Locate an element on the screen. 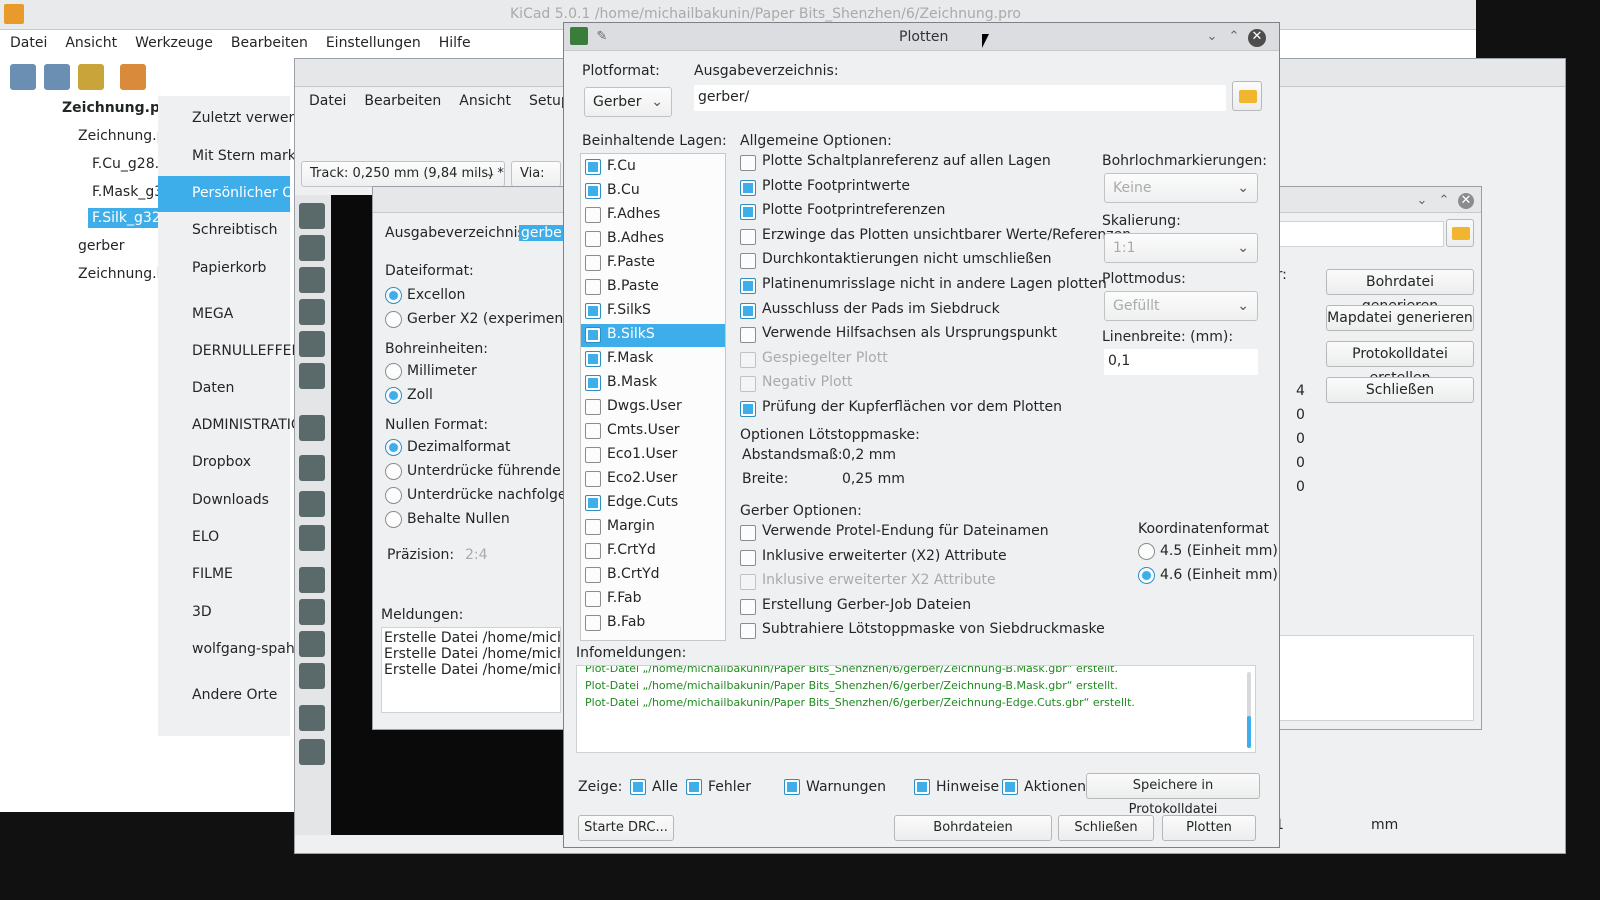  layer-item: F.Mask is located at coordinates (653, 359).